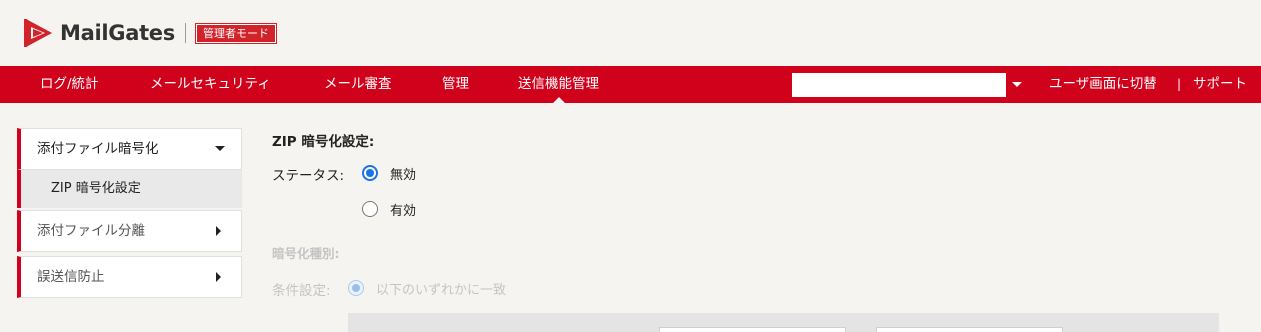 This screenshot has height=332, width=1261. I want to click on caret-down-icon, so click(220, 148).